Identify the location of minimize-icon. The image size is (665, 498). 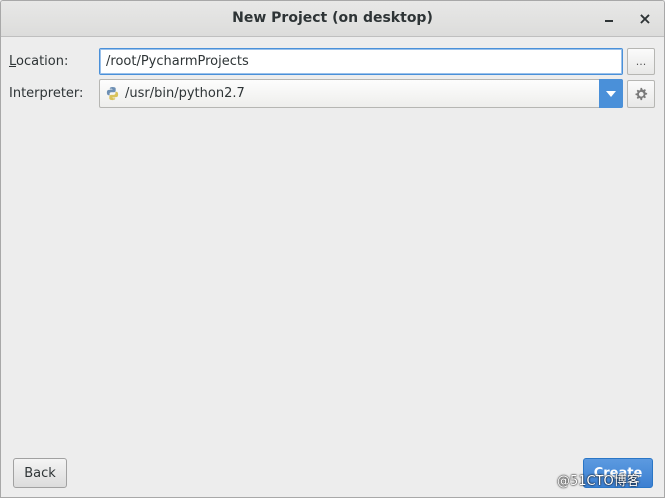
(609, 21).